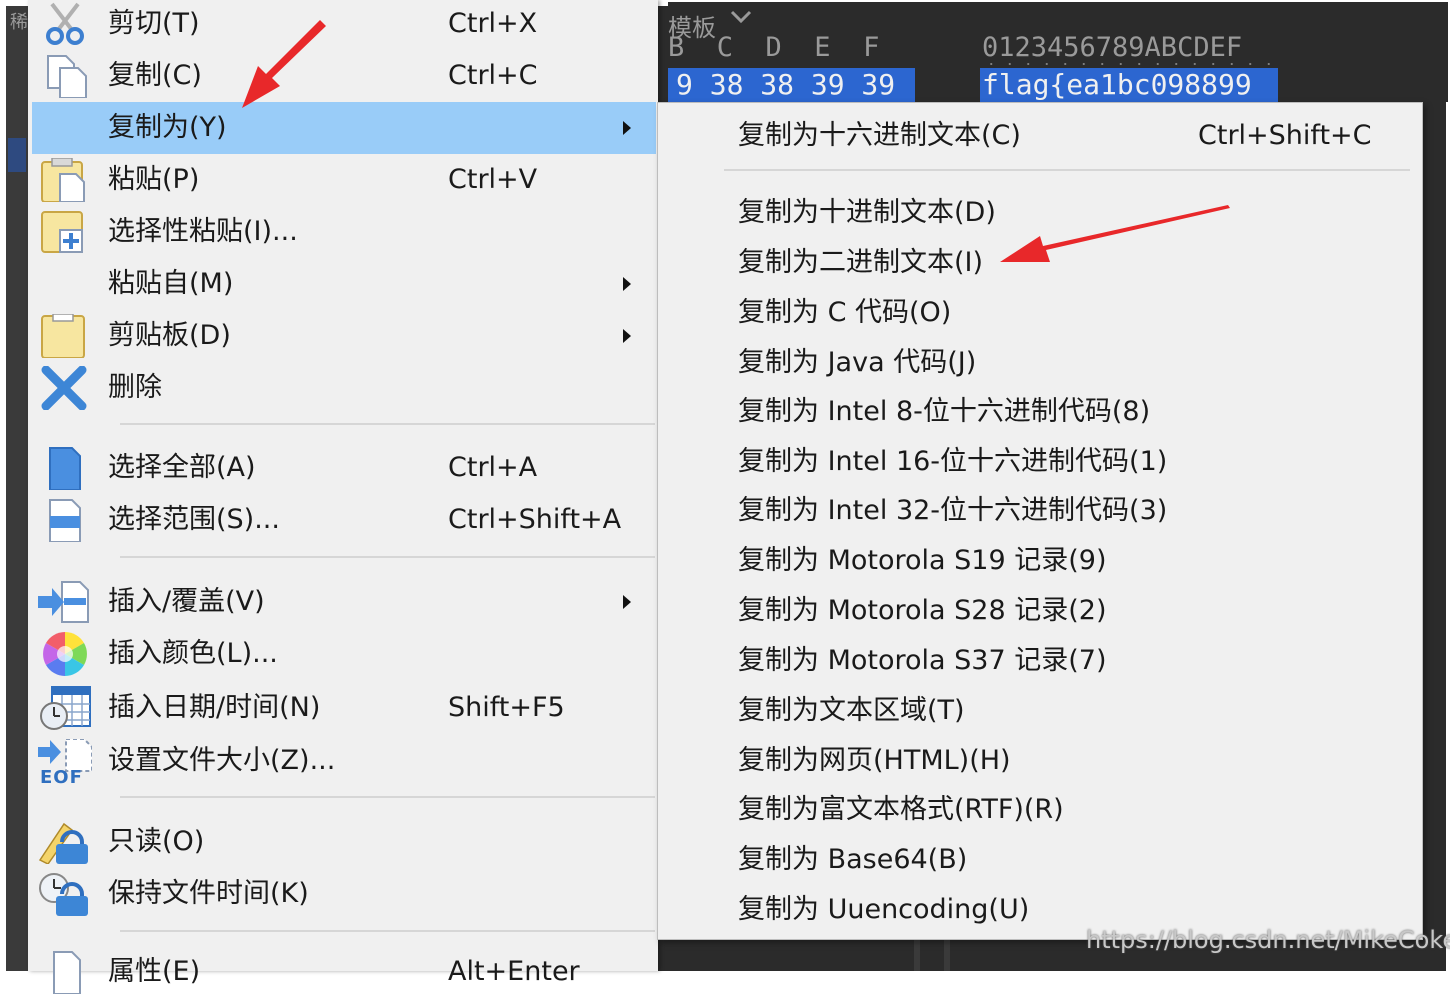 This screenshot has height=998, width=1450. I want to click on menu-item-label: 只读(O), so click(156, 841).